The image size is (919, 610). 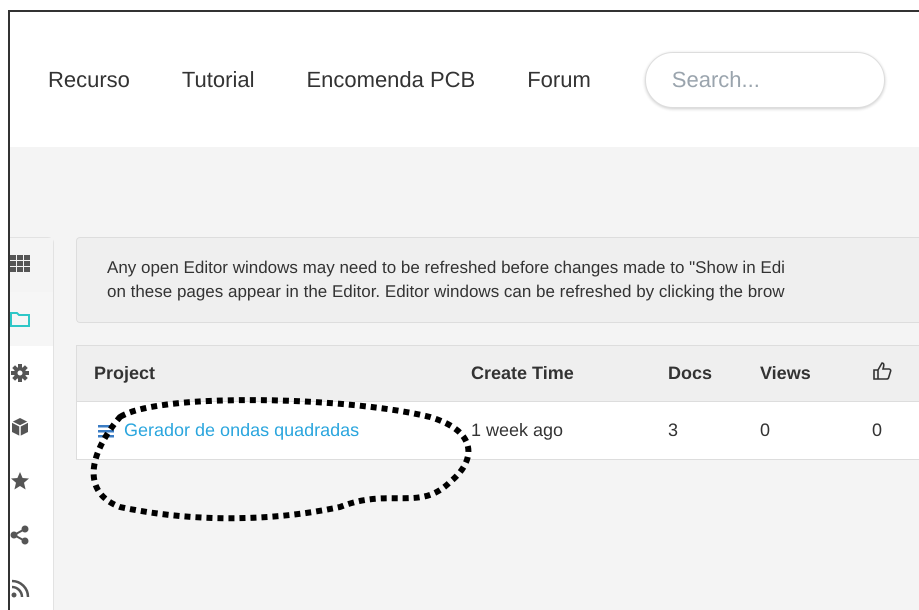 What do you see at coordinates (785, 373) in the screenshot?
I see `column-header: Views` at bounding box center [785, 373].